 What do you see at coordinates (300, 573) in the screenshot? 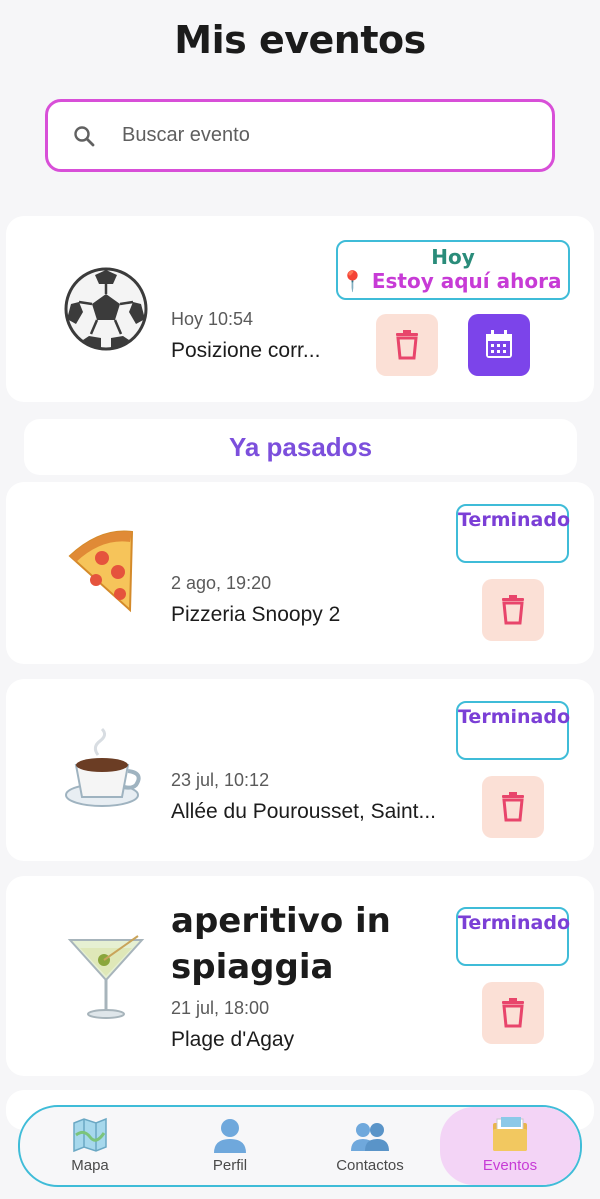
I see `event-card: 2 ago, 19:20 Pizzeria Snoopy 2 Terminado` at bounding box center [300, 573].